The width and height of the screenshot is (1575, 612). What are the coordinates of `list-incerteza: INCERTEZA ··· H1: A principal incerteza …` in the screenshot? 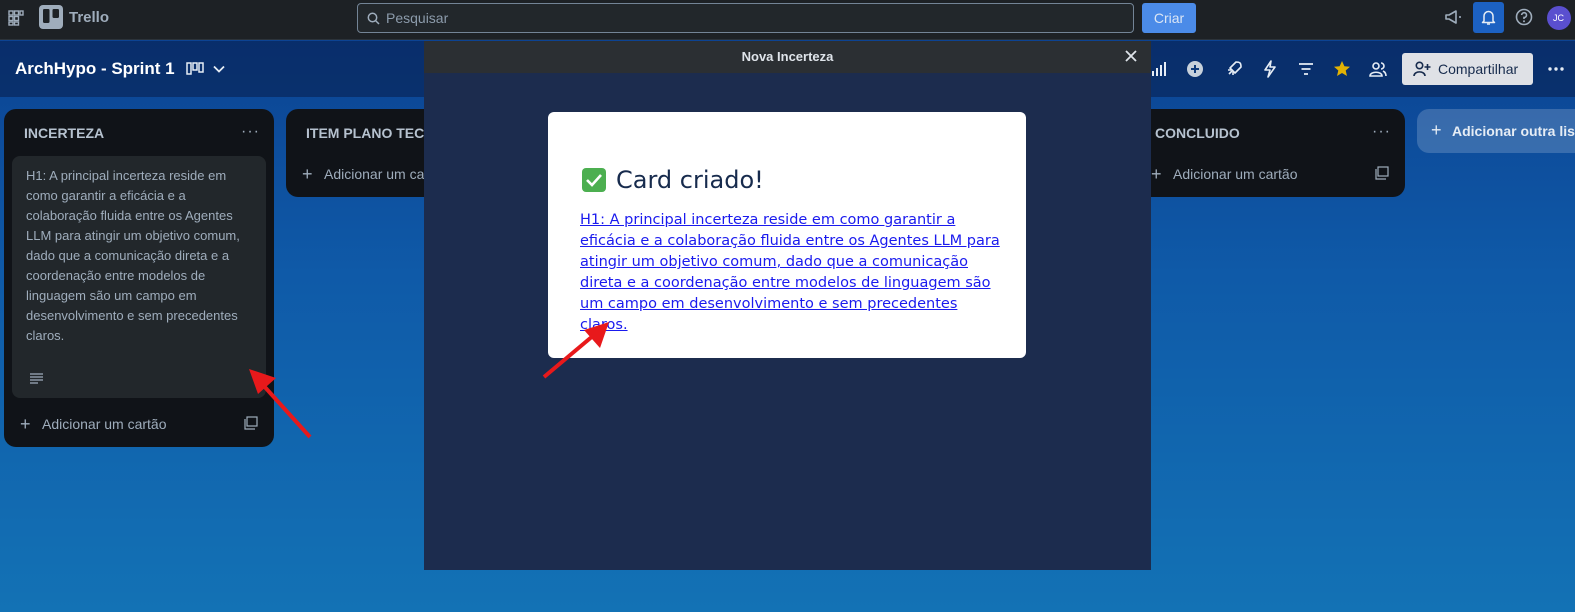 It's located at (139, 278).